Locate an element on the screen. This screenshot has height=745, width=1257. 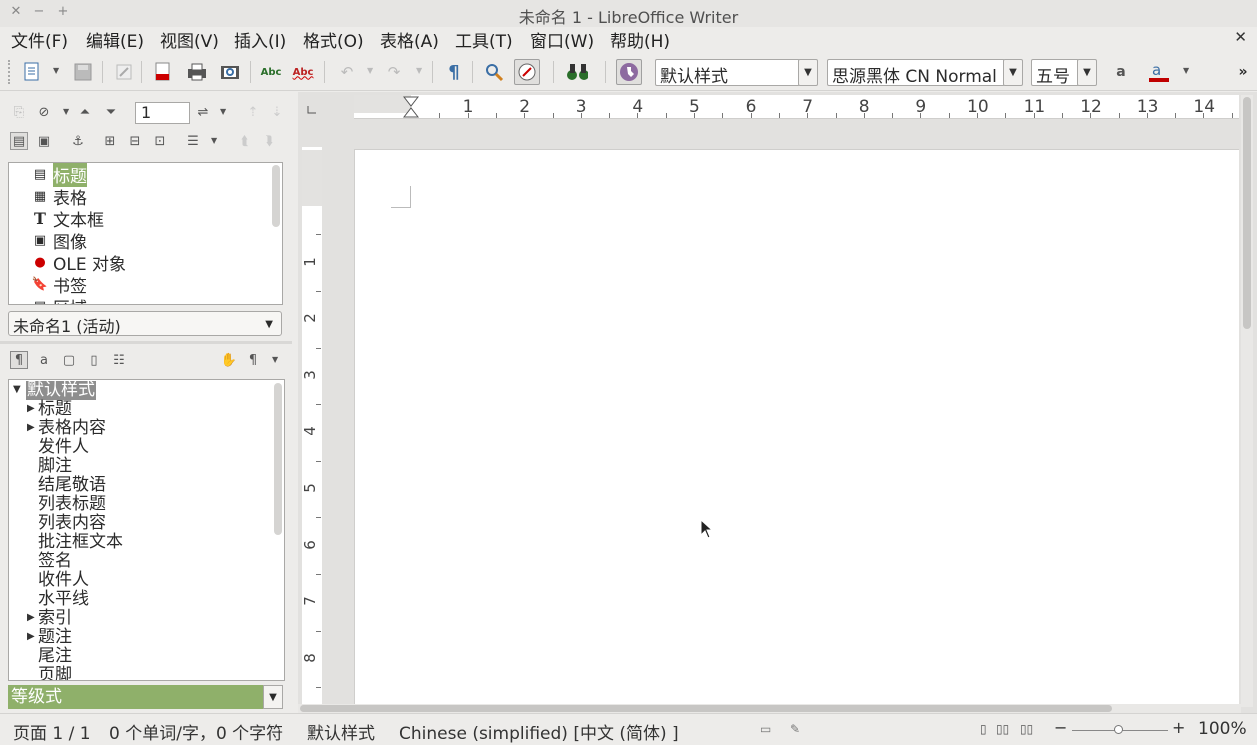
content-view-icon: ▤ is located at coordinates (19, 141).